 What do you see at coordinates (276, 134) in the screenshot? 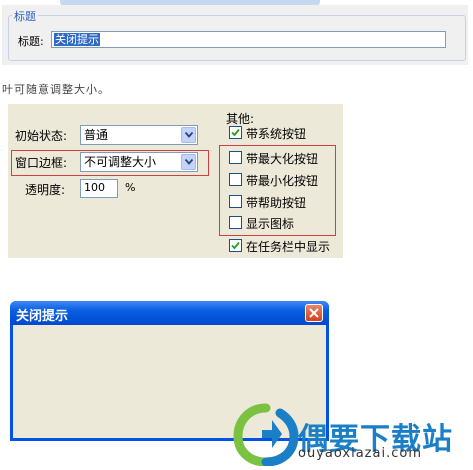
I see `option-system-buttons-label: 带系统按钮` at bounding box center [276, 134].